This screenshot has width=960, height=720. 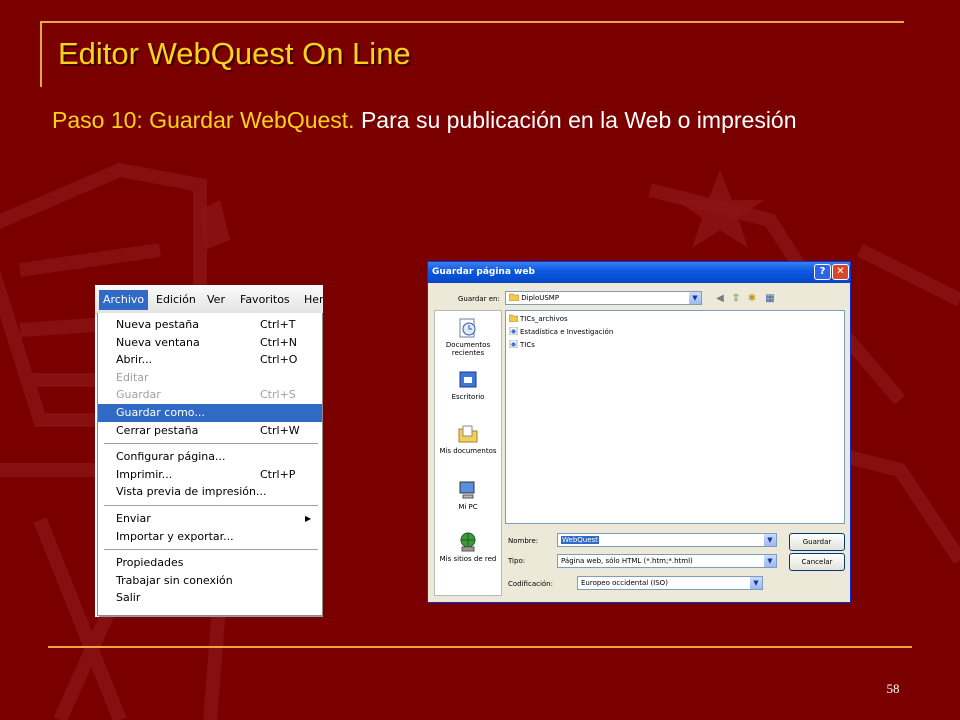 I want to click on view-menu-icon: ▦, so click(x=770, y=299).